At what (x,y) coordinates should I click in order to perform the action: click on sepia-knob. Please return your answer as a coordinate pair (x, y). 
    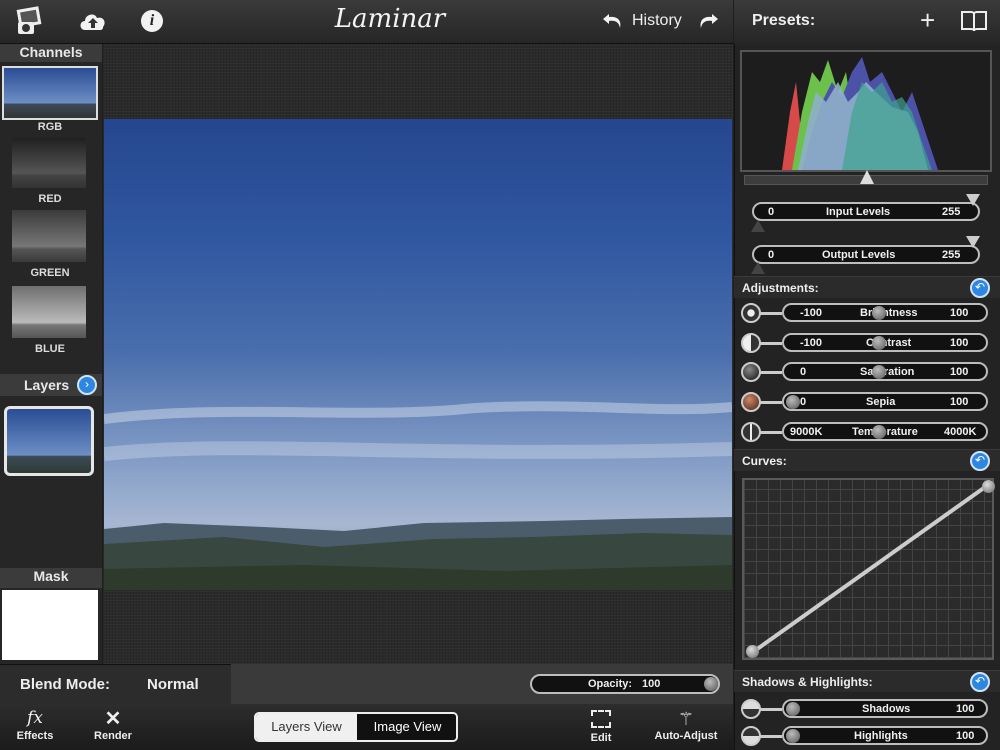
    Looking at the image, I should click on (793, 402).